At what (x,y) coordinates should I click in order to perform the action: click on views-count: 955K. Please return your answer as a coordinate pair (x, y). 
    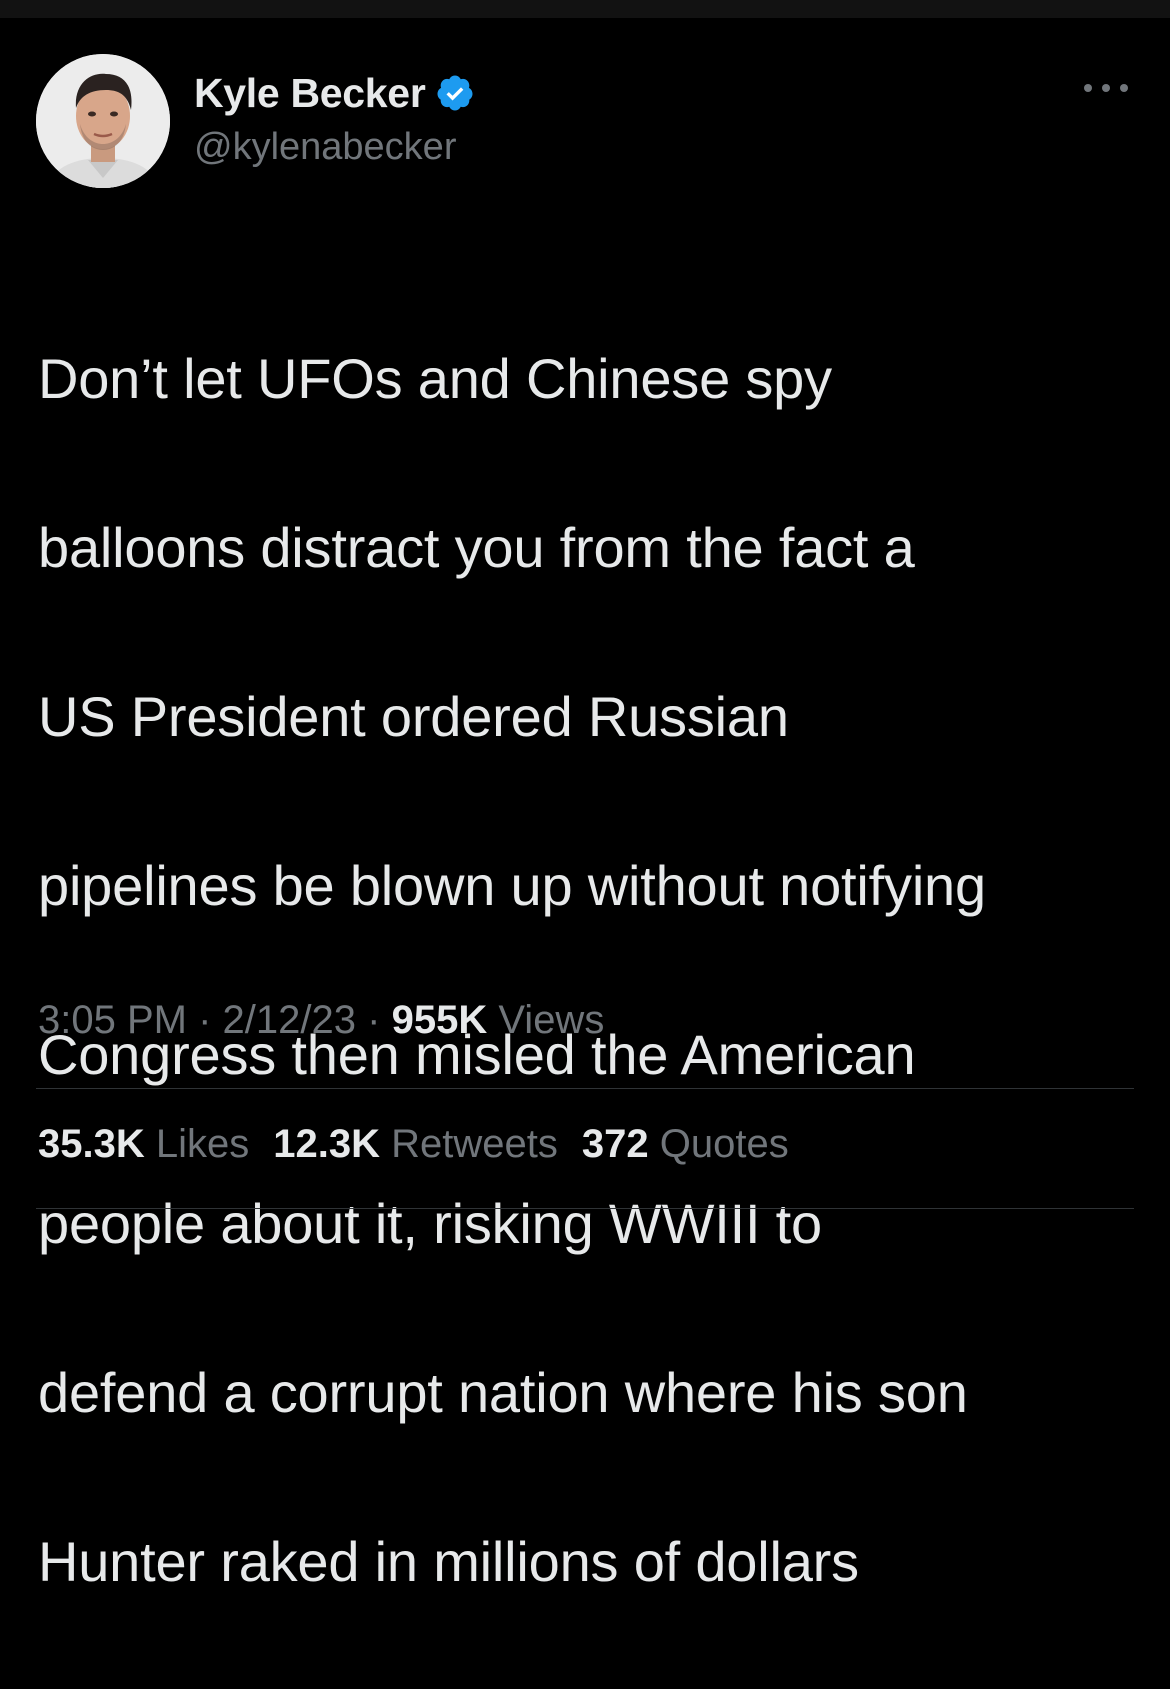
    Looking at the image, I should click on (439, 1020).